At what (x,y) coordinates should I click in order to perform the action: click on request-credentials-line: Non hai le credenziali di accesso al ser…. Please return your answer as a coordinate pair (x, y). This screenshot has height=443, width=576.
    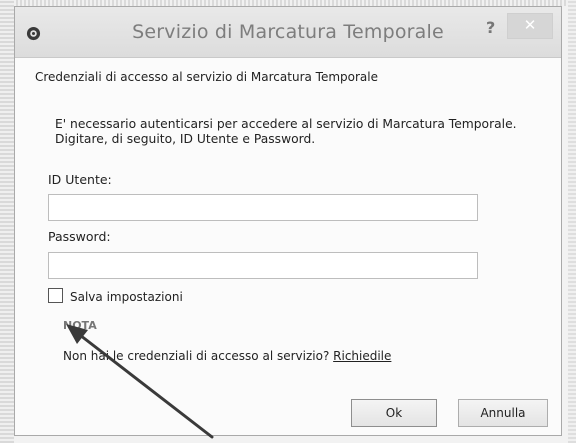
    Looking at the image, I should click on (227, 356).